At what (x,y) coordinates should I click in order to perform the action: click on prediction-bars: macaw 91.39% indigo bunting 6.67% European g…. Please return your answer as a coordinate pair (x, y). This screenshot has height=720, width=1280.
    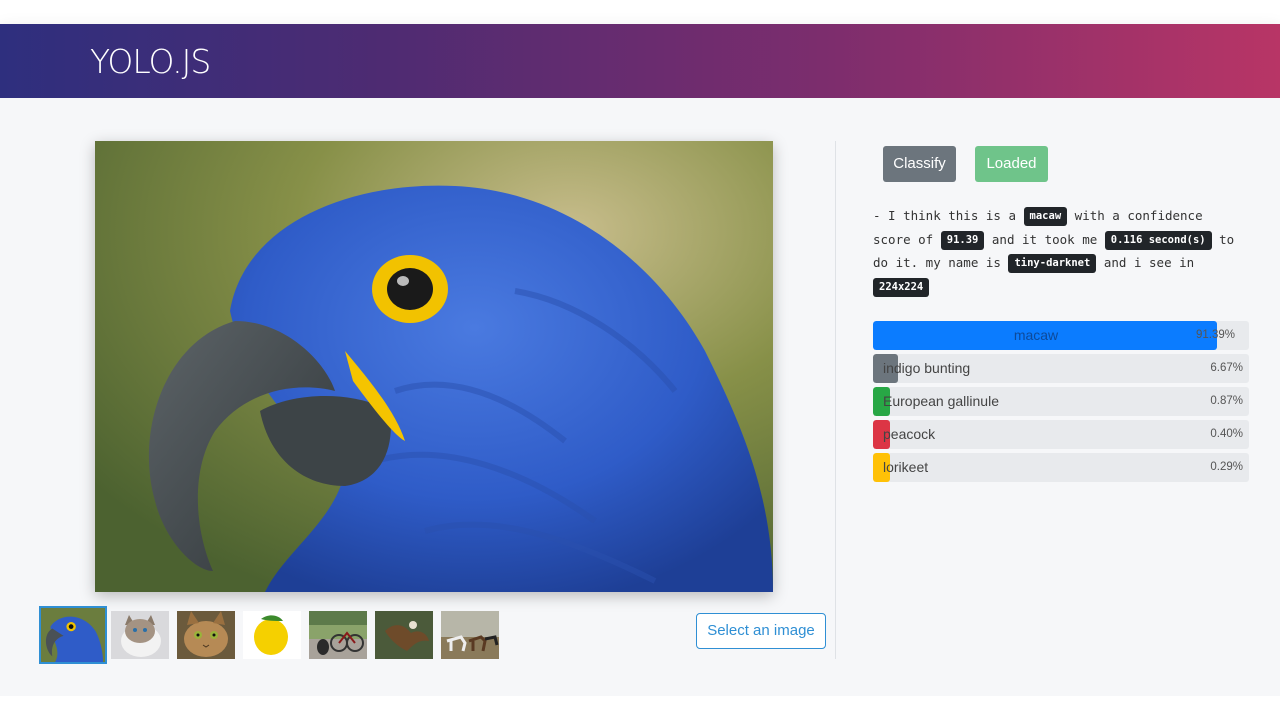
    Looking at the image, I should click on (1061, 403).